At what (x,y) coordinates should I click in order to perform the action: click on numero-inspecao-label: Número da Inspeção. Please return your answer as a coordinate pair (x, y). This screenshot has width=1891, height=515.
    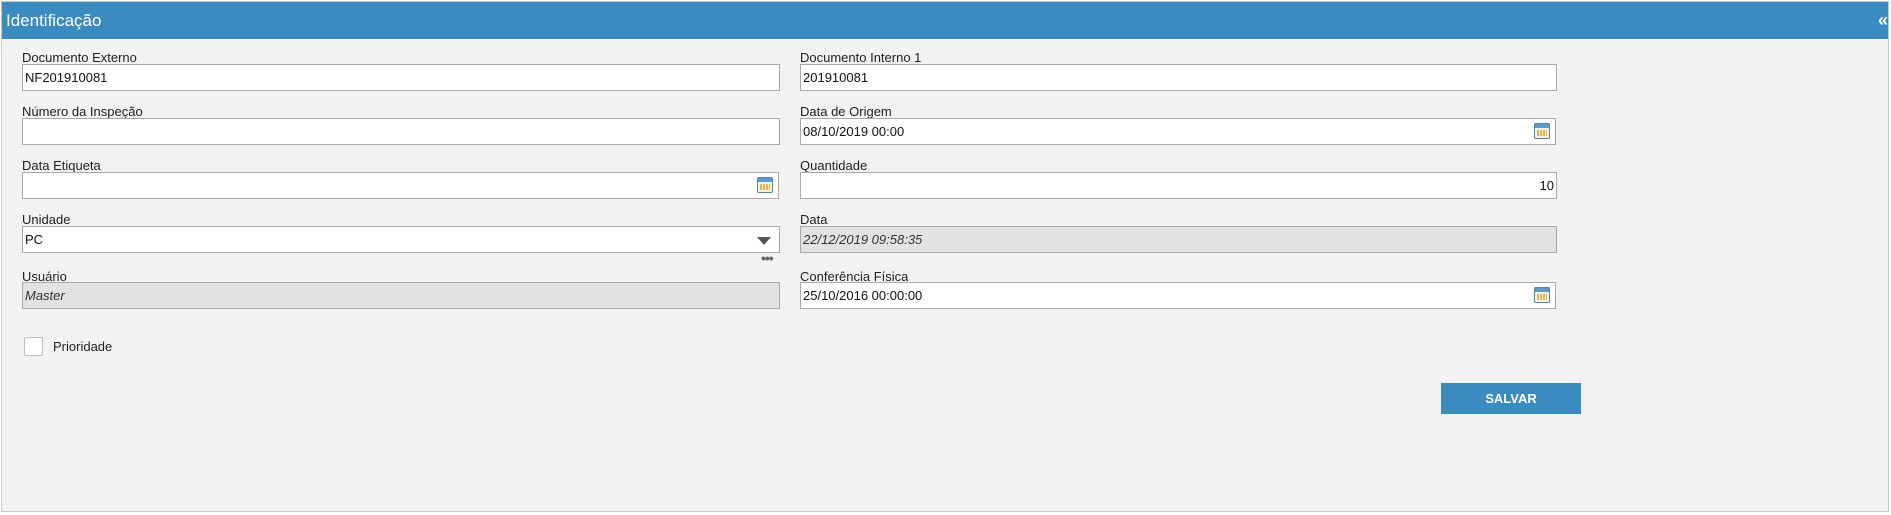
    Looking at the image, I should click on (82, 111).